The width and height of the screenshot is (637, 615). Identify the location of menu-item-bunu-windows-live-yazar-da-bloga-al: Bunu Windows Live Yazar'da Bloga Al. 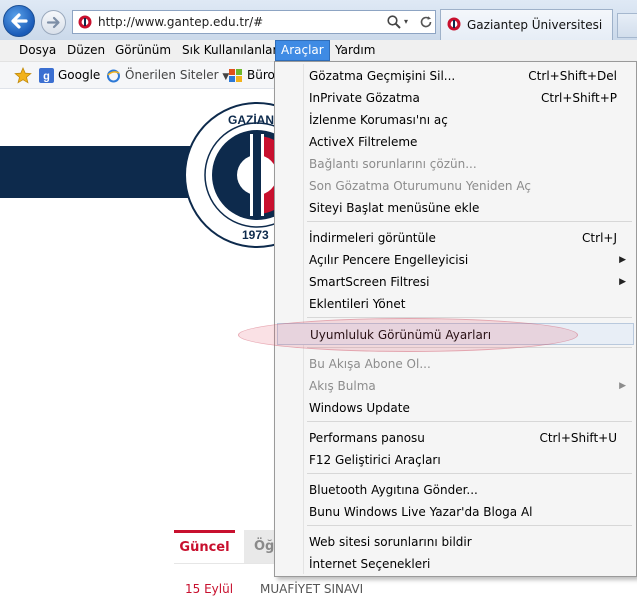
(455, 512).